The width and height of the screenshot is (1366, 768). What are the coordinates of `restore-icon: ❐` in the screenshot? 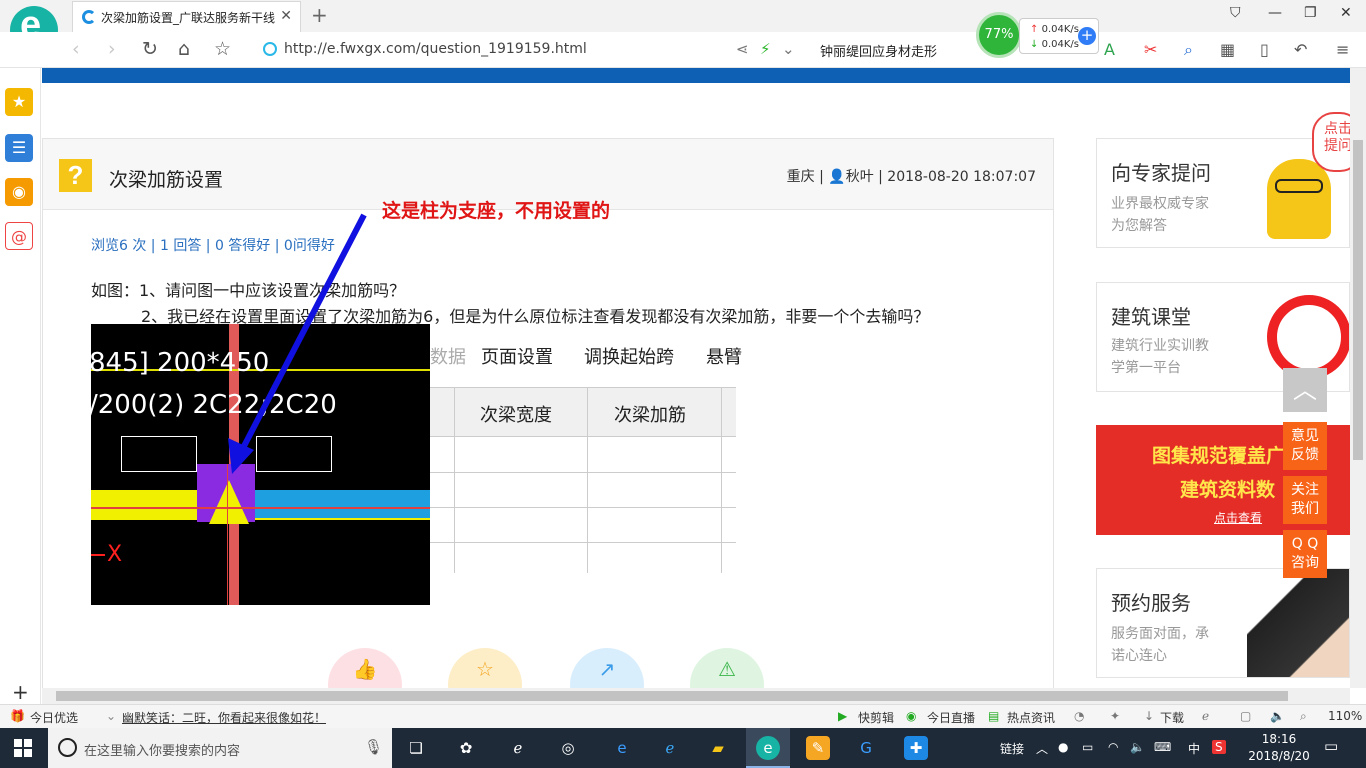 It's located at (1310, 13).